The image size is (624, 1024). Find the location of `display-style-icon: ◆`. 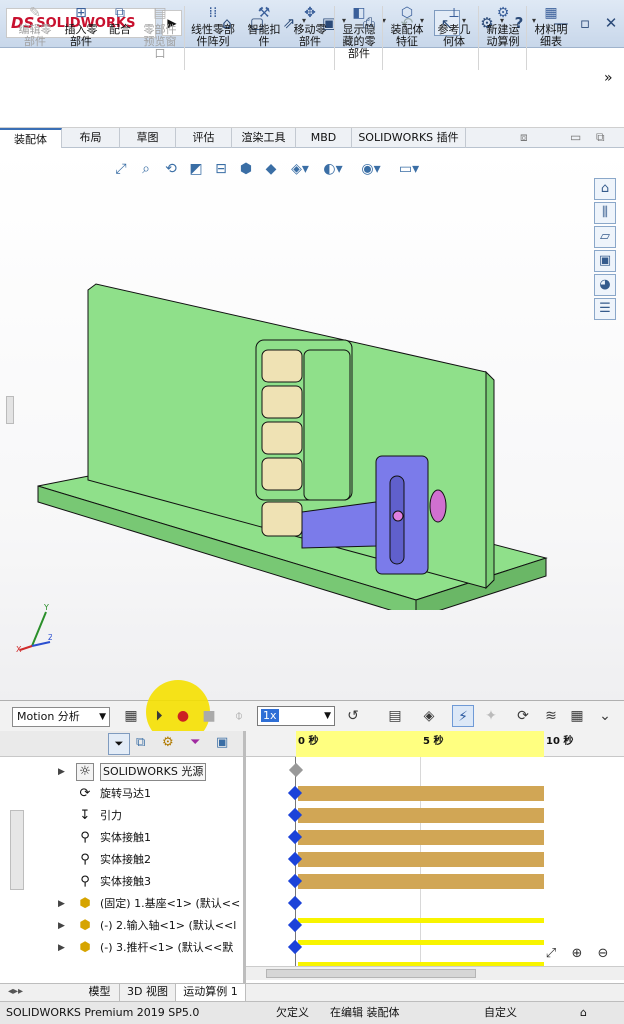

display-style-icon: ◆ is located at coordinates (271, 169).